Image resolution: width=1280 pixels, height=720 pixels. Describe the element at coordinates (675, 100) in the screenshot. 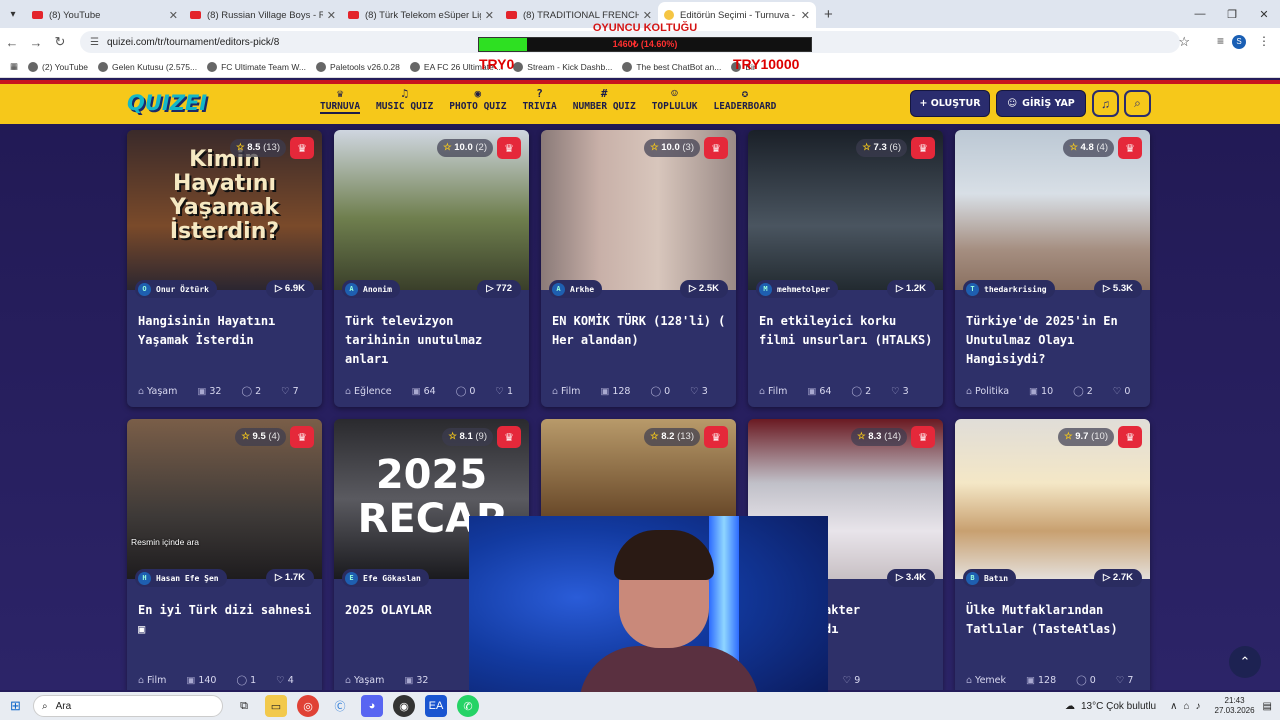

I see `nav-item-topluluk: ☺ TOPLULUK` at that location.